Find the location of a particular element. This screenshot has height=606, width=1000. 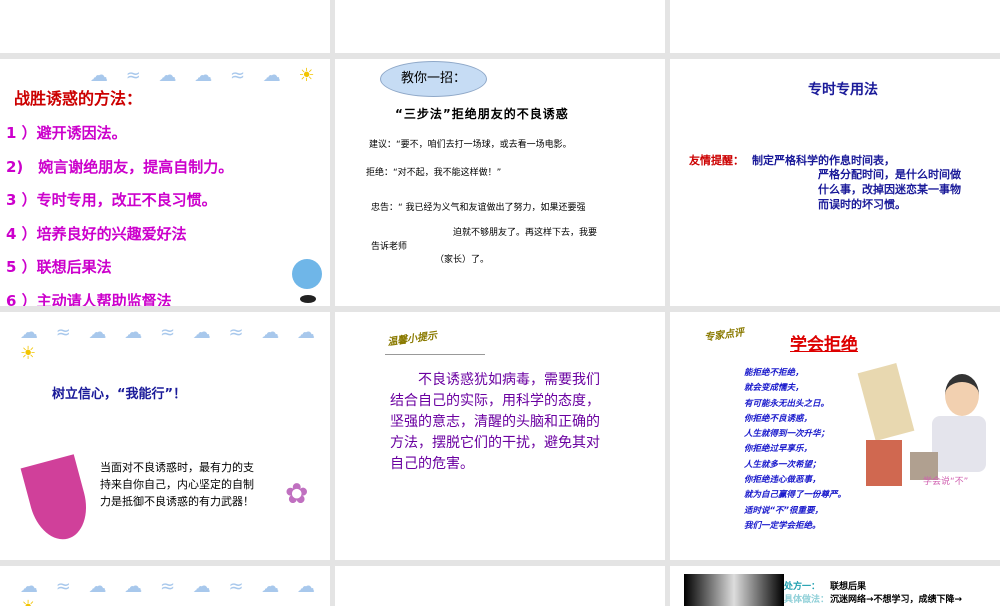

cartoon-icon is located at coordinates (307, 274).